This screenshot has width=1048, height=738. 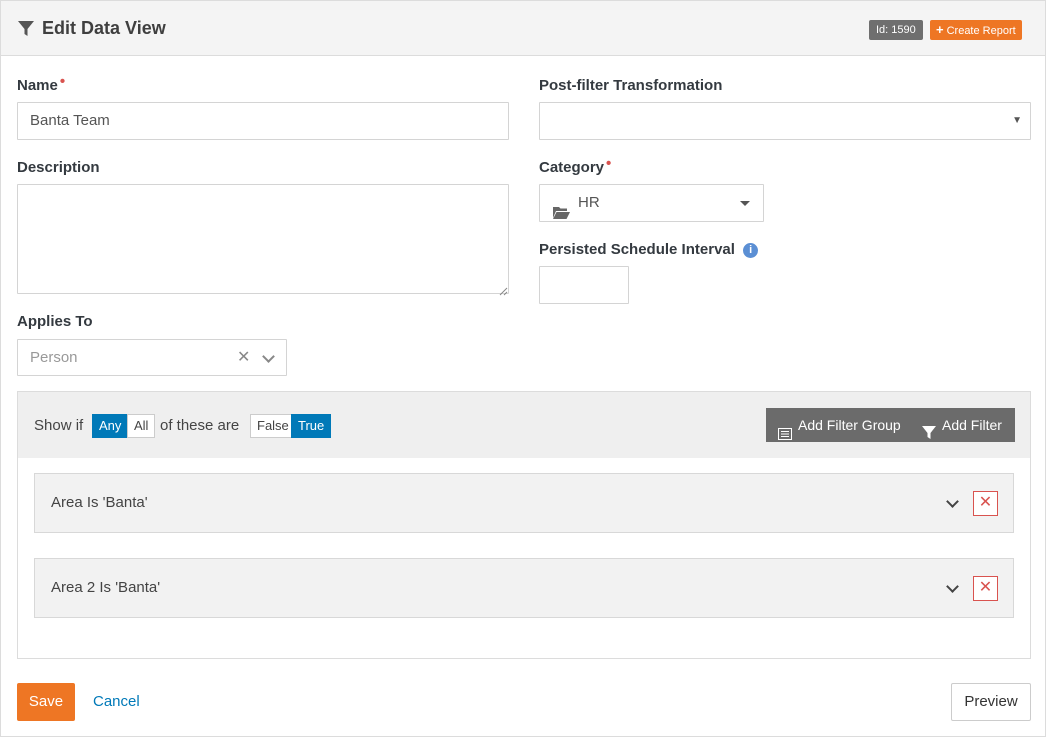 I want to click on name-input: Banta Team, so click(x=263, y=121).